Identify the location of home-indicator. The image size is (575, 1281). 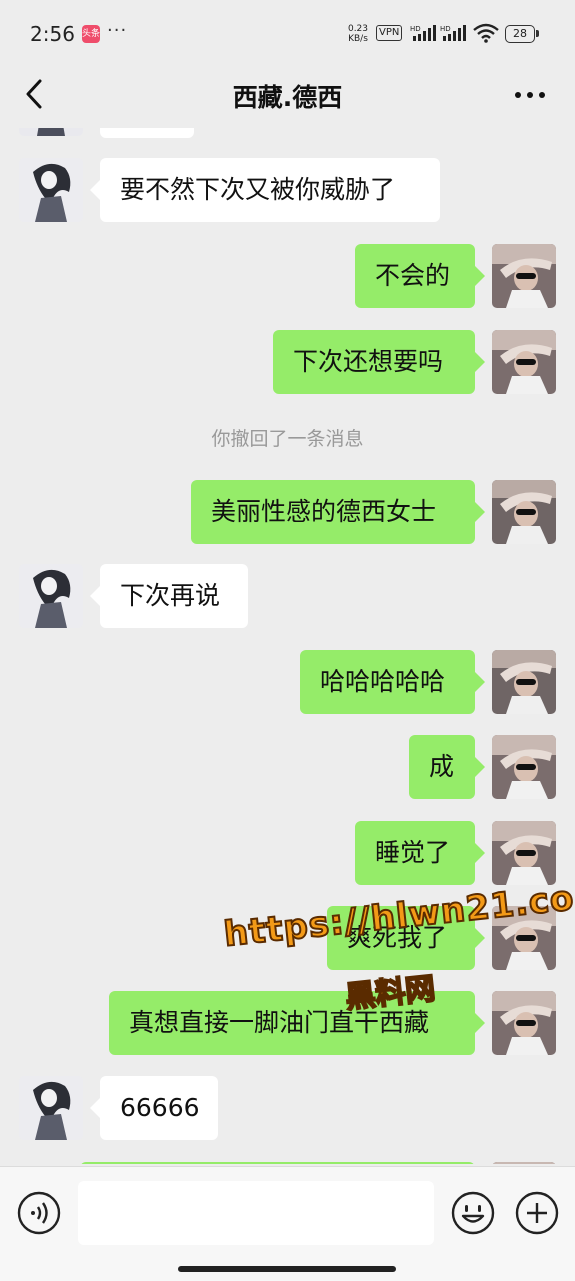
(287, 1269).